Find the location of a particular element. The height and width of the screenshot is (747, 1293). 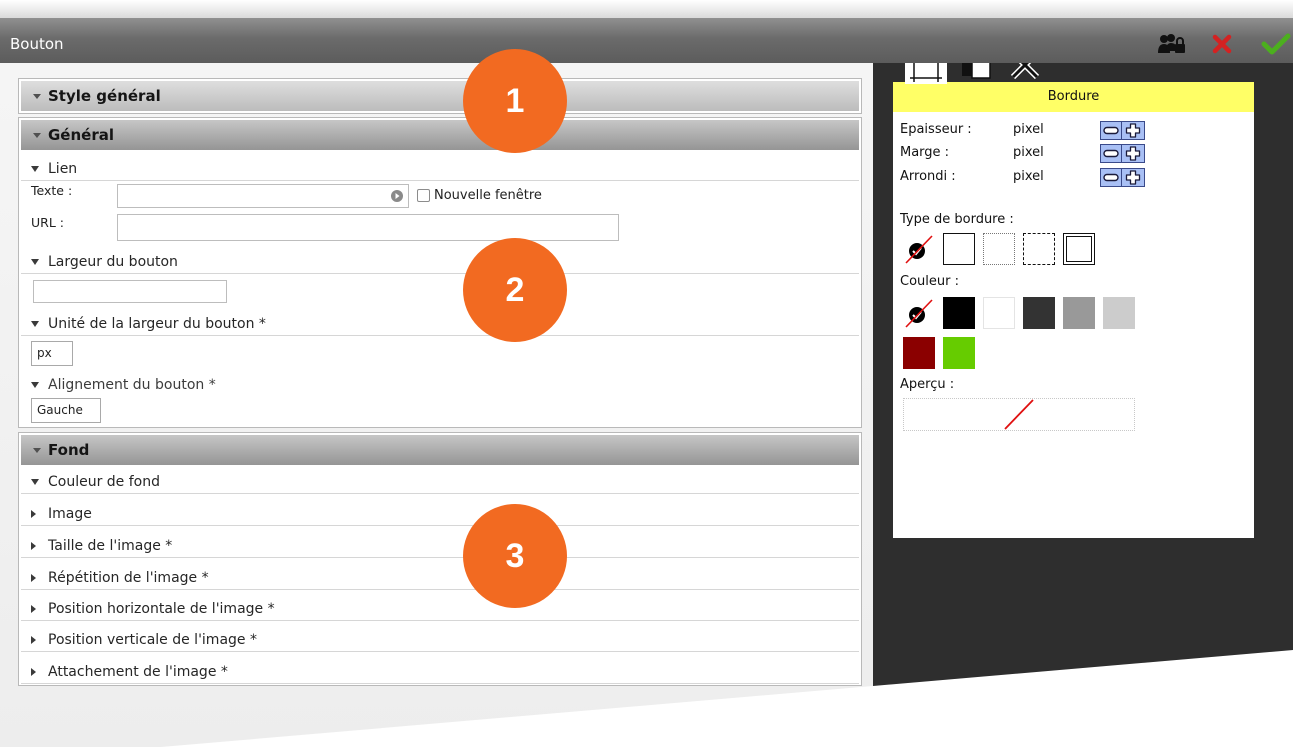

image-size-toggle: Taille de l'image * is located at coordinates (440, 546).